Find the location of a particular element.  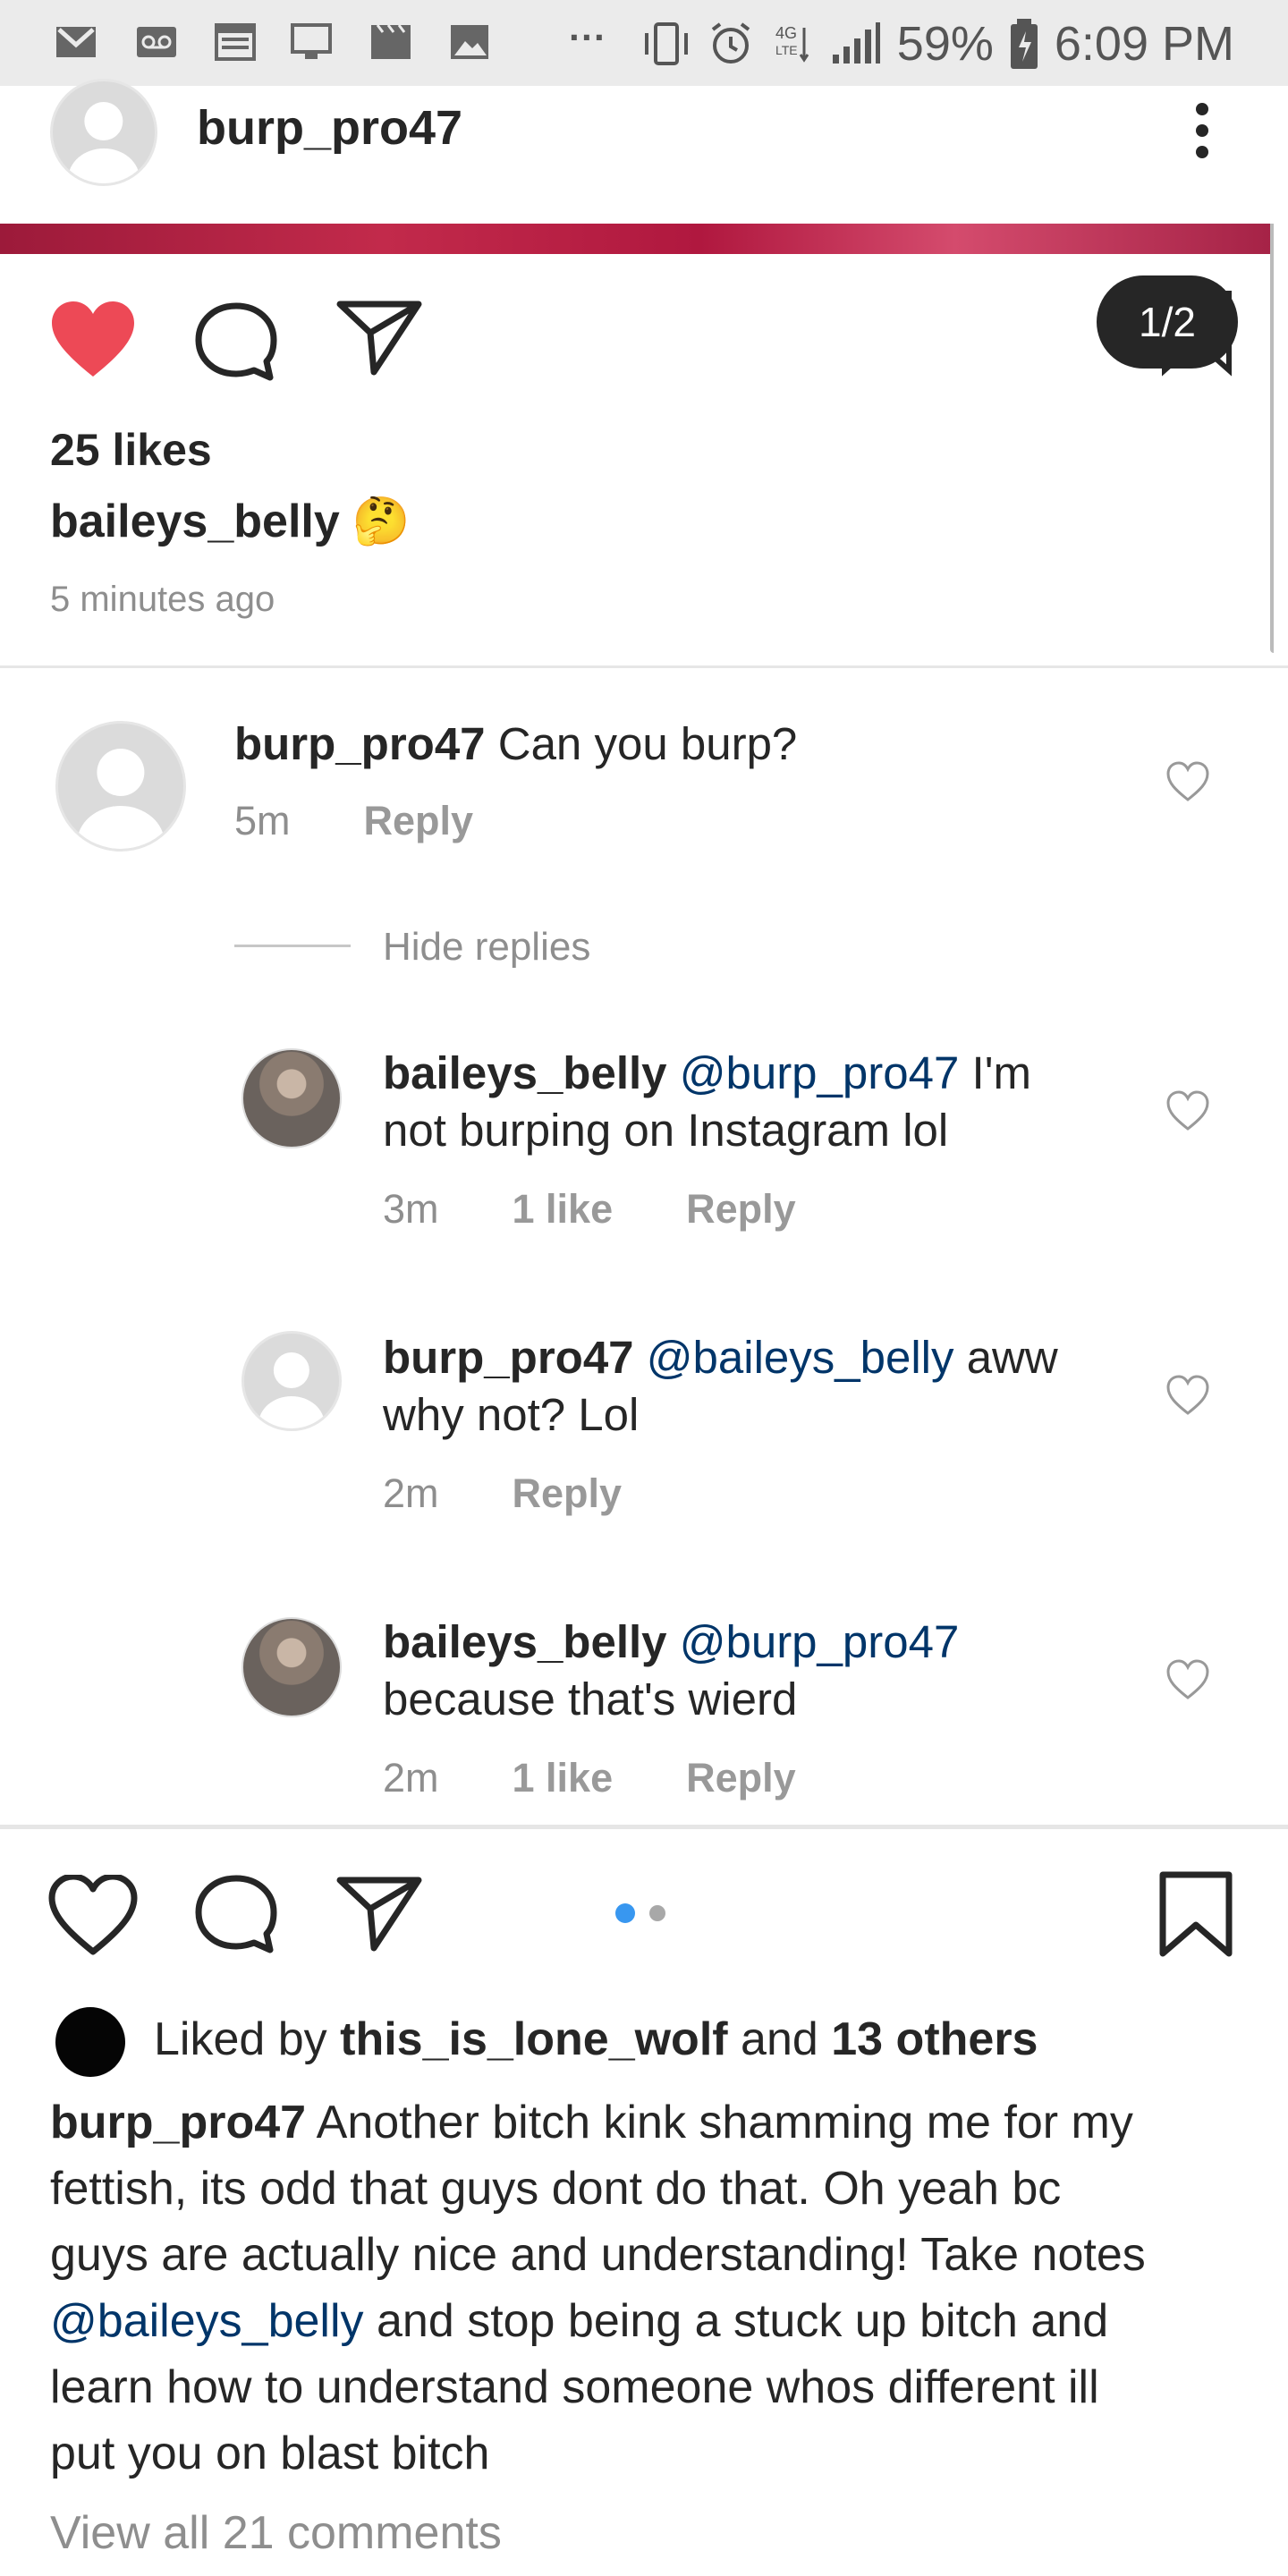

status-bar: ··· 4G LTE 59% 6:09 PM is located at coordinates (644, 43).